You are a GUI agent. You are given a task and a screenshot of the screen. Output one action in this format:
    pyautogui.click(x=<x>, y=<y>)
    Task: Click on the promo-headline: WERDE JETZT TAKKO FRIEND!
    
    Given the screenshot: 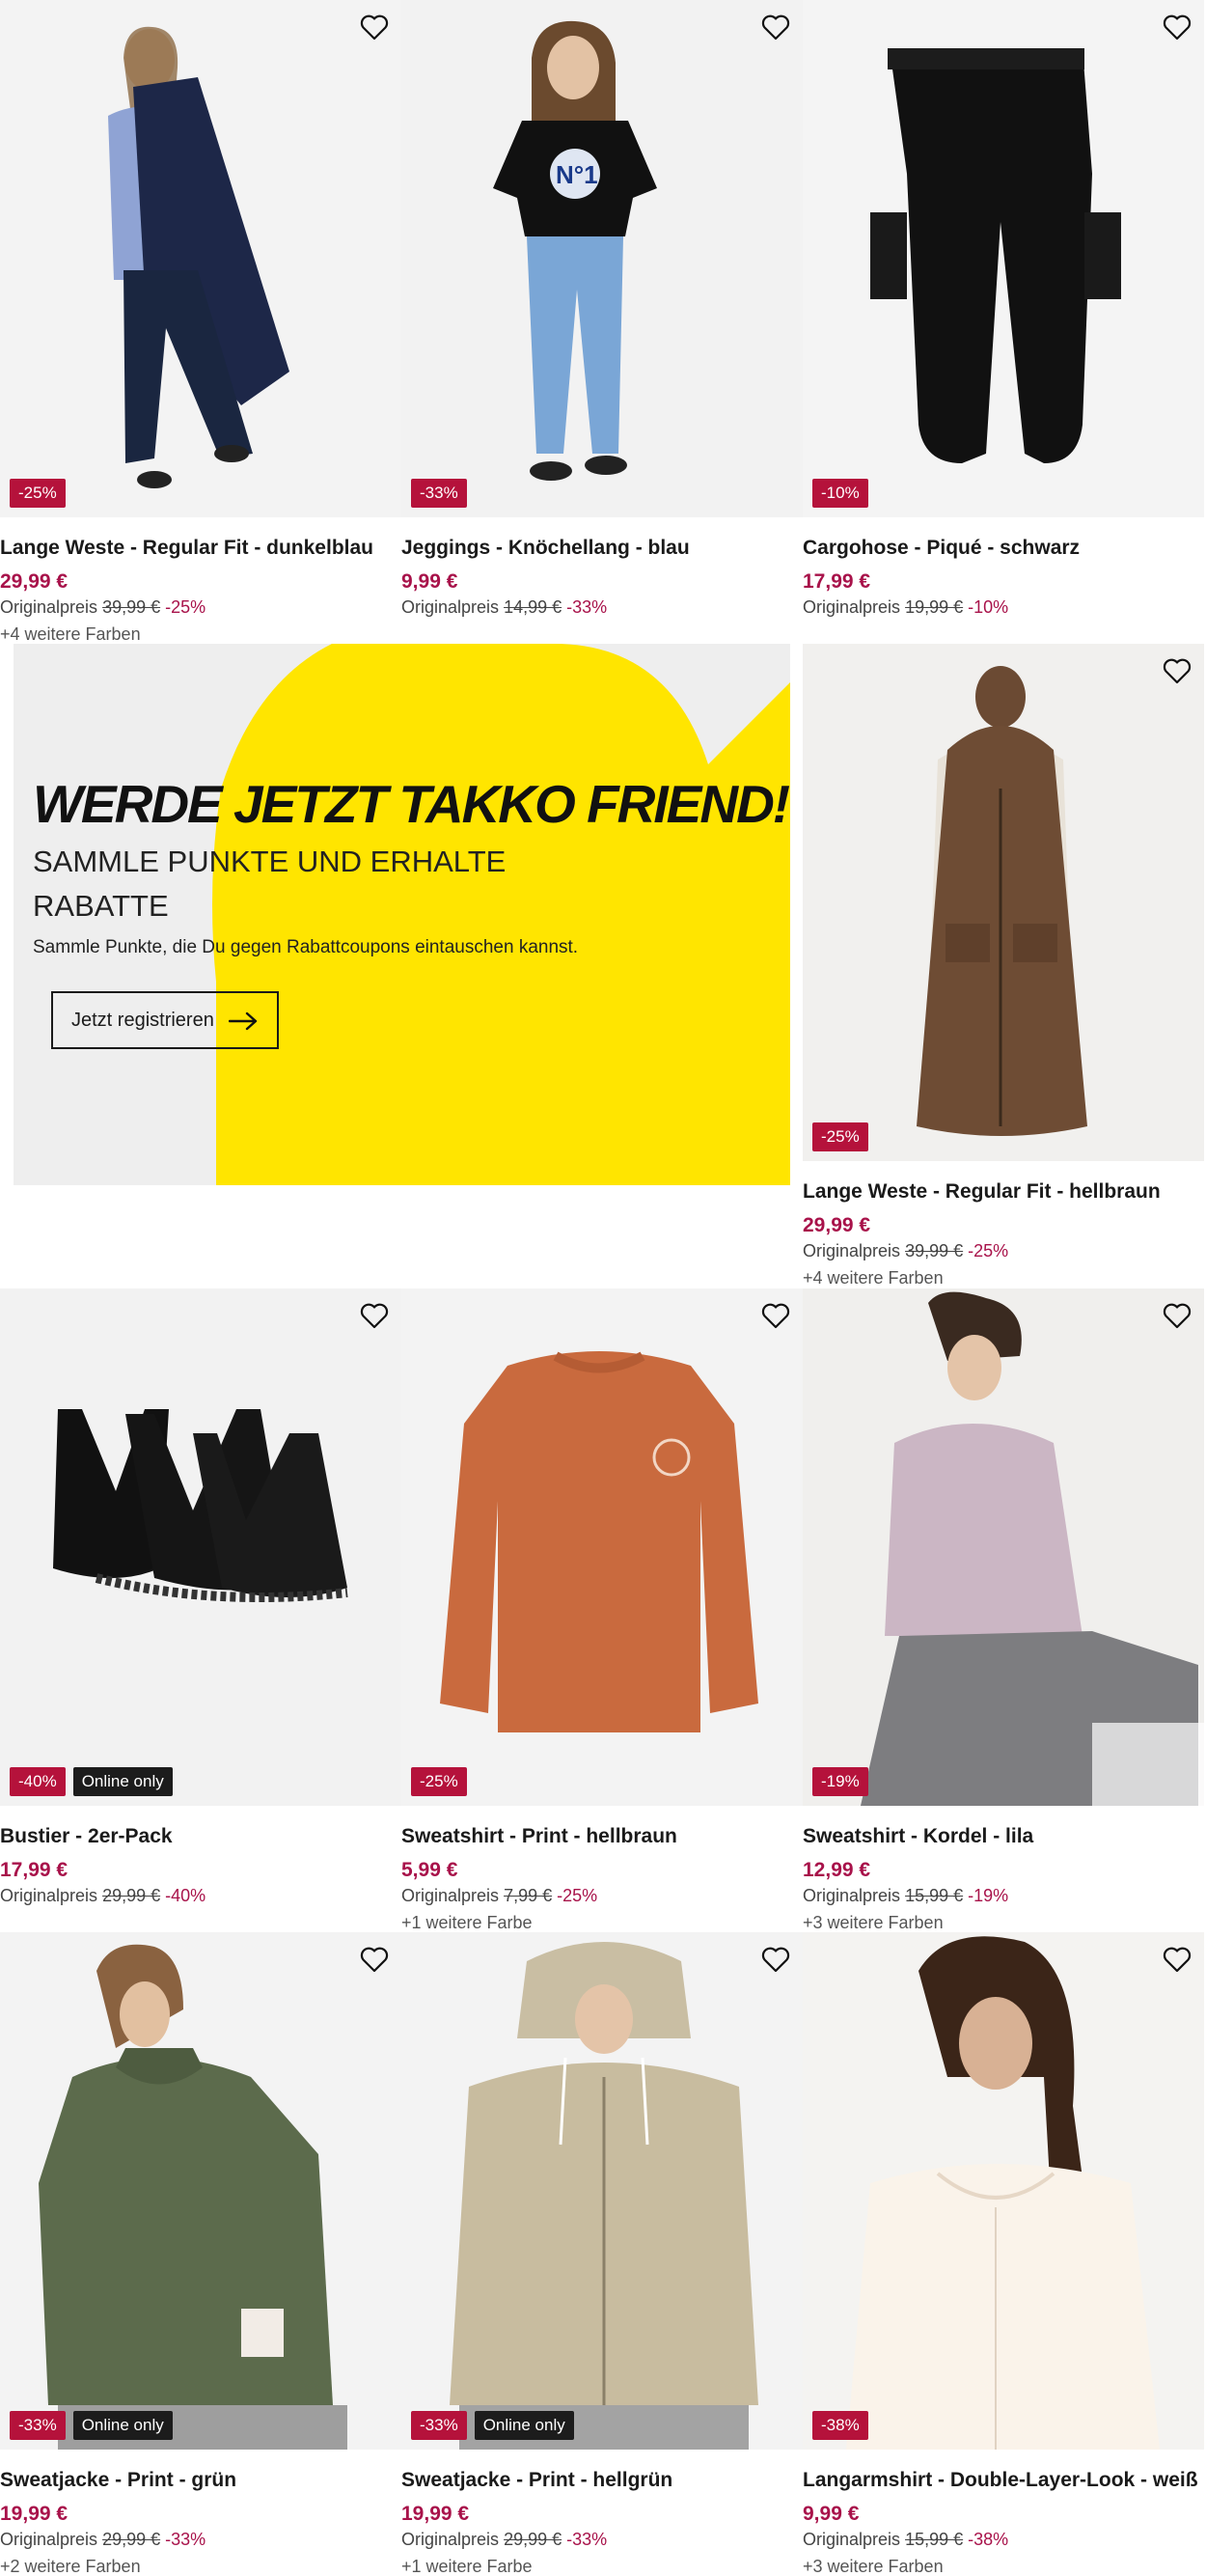 What is the action you would take?
    pyautogui.click(x=411, y=804)
    